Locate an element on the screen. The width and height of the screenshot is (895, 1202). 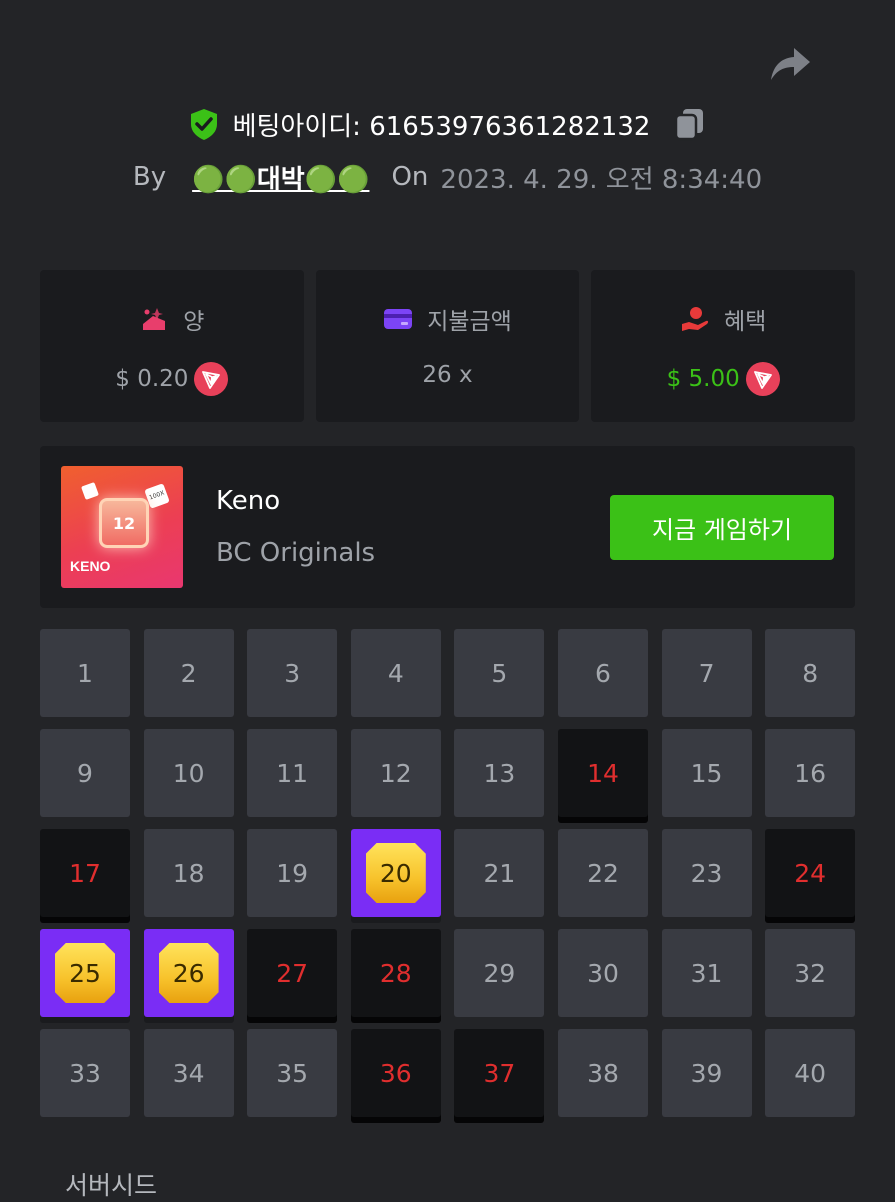
keno-cell-miss: 36 is located at coordinates (395, 1073).